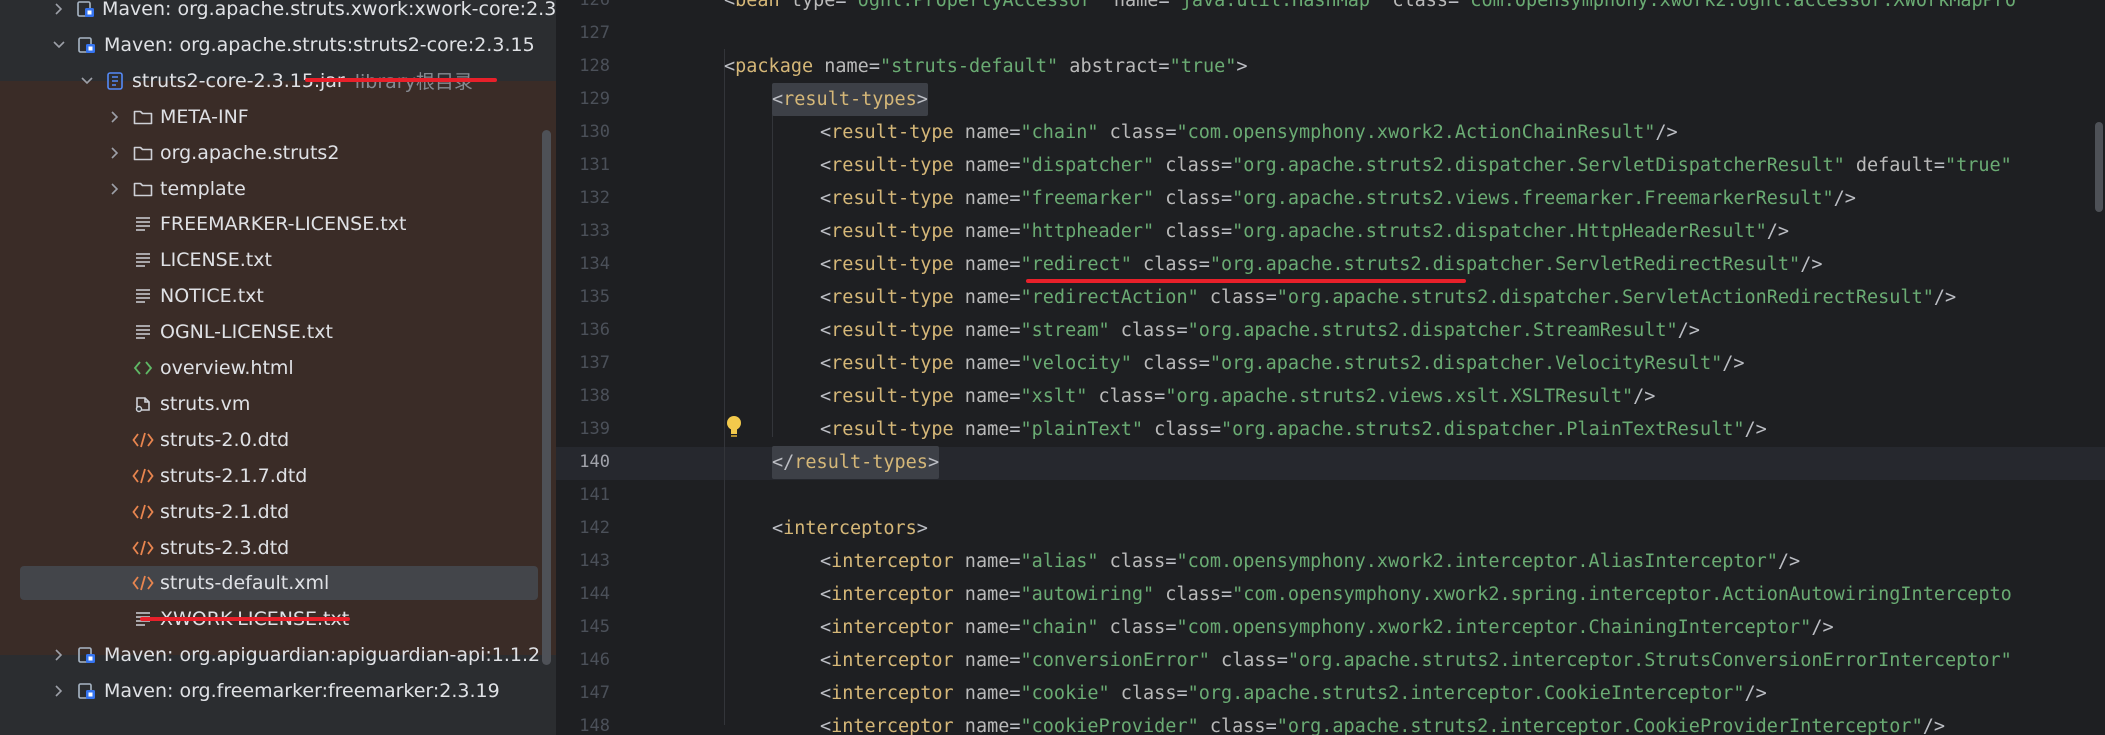 This screenshot has width=2105, height=735. What do you see at coordinates (250, 152) in the screenshot?
I see `tree-row-label: org.apache.struts2` at bounding box center [250, 152].